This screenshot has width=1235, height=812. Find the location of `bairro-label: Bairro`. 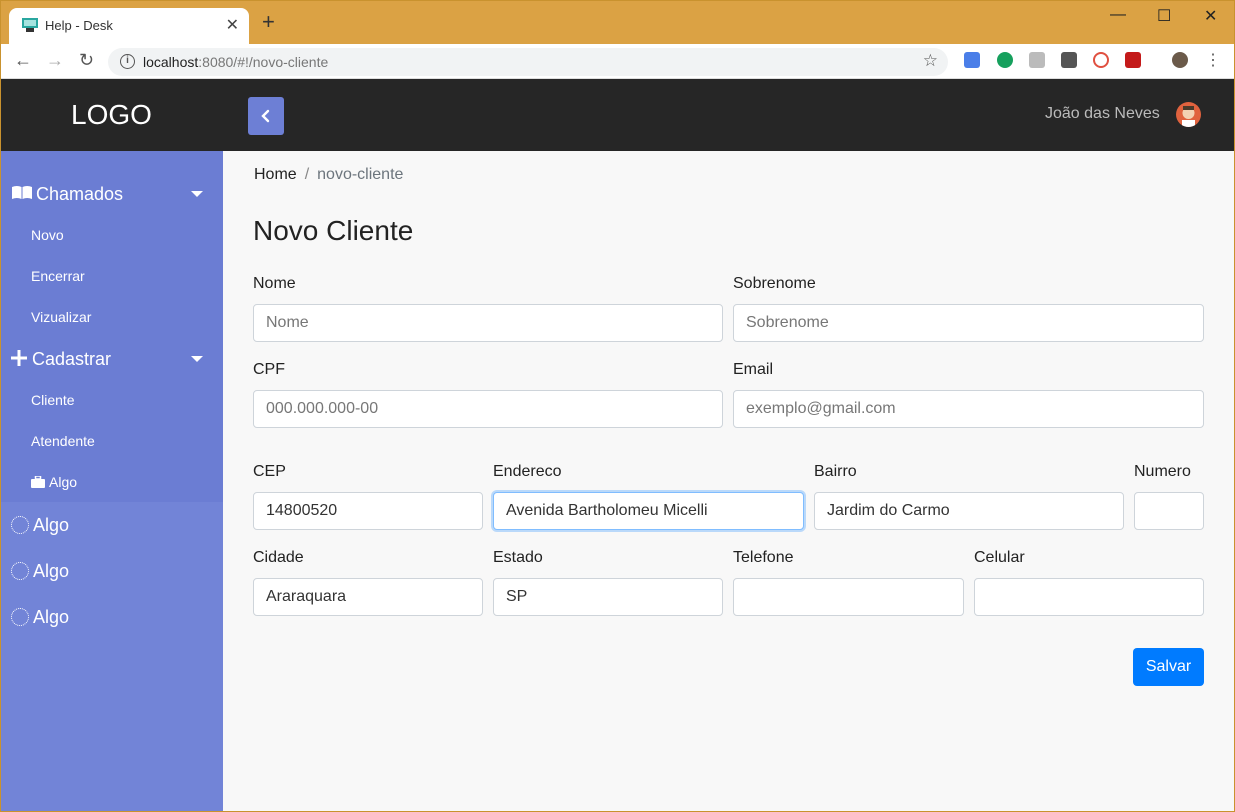

bairro-label: Bairro is located at coordinates (835, 471).